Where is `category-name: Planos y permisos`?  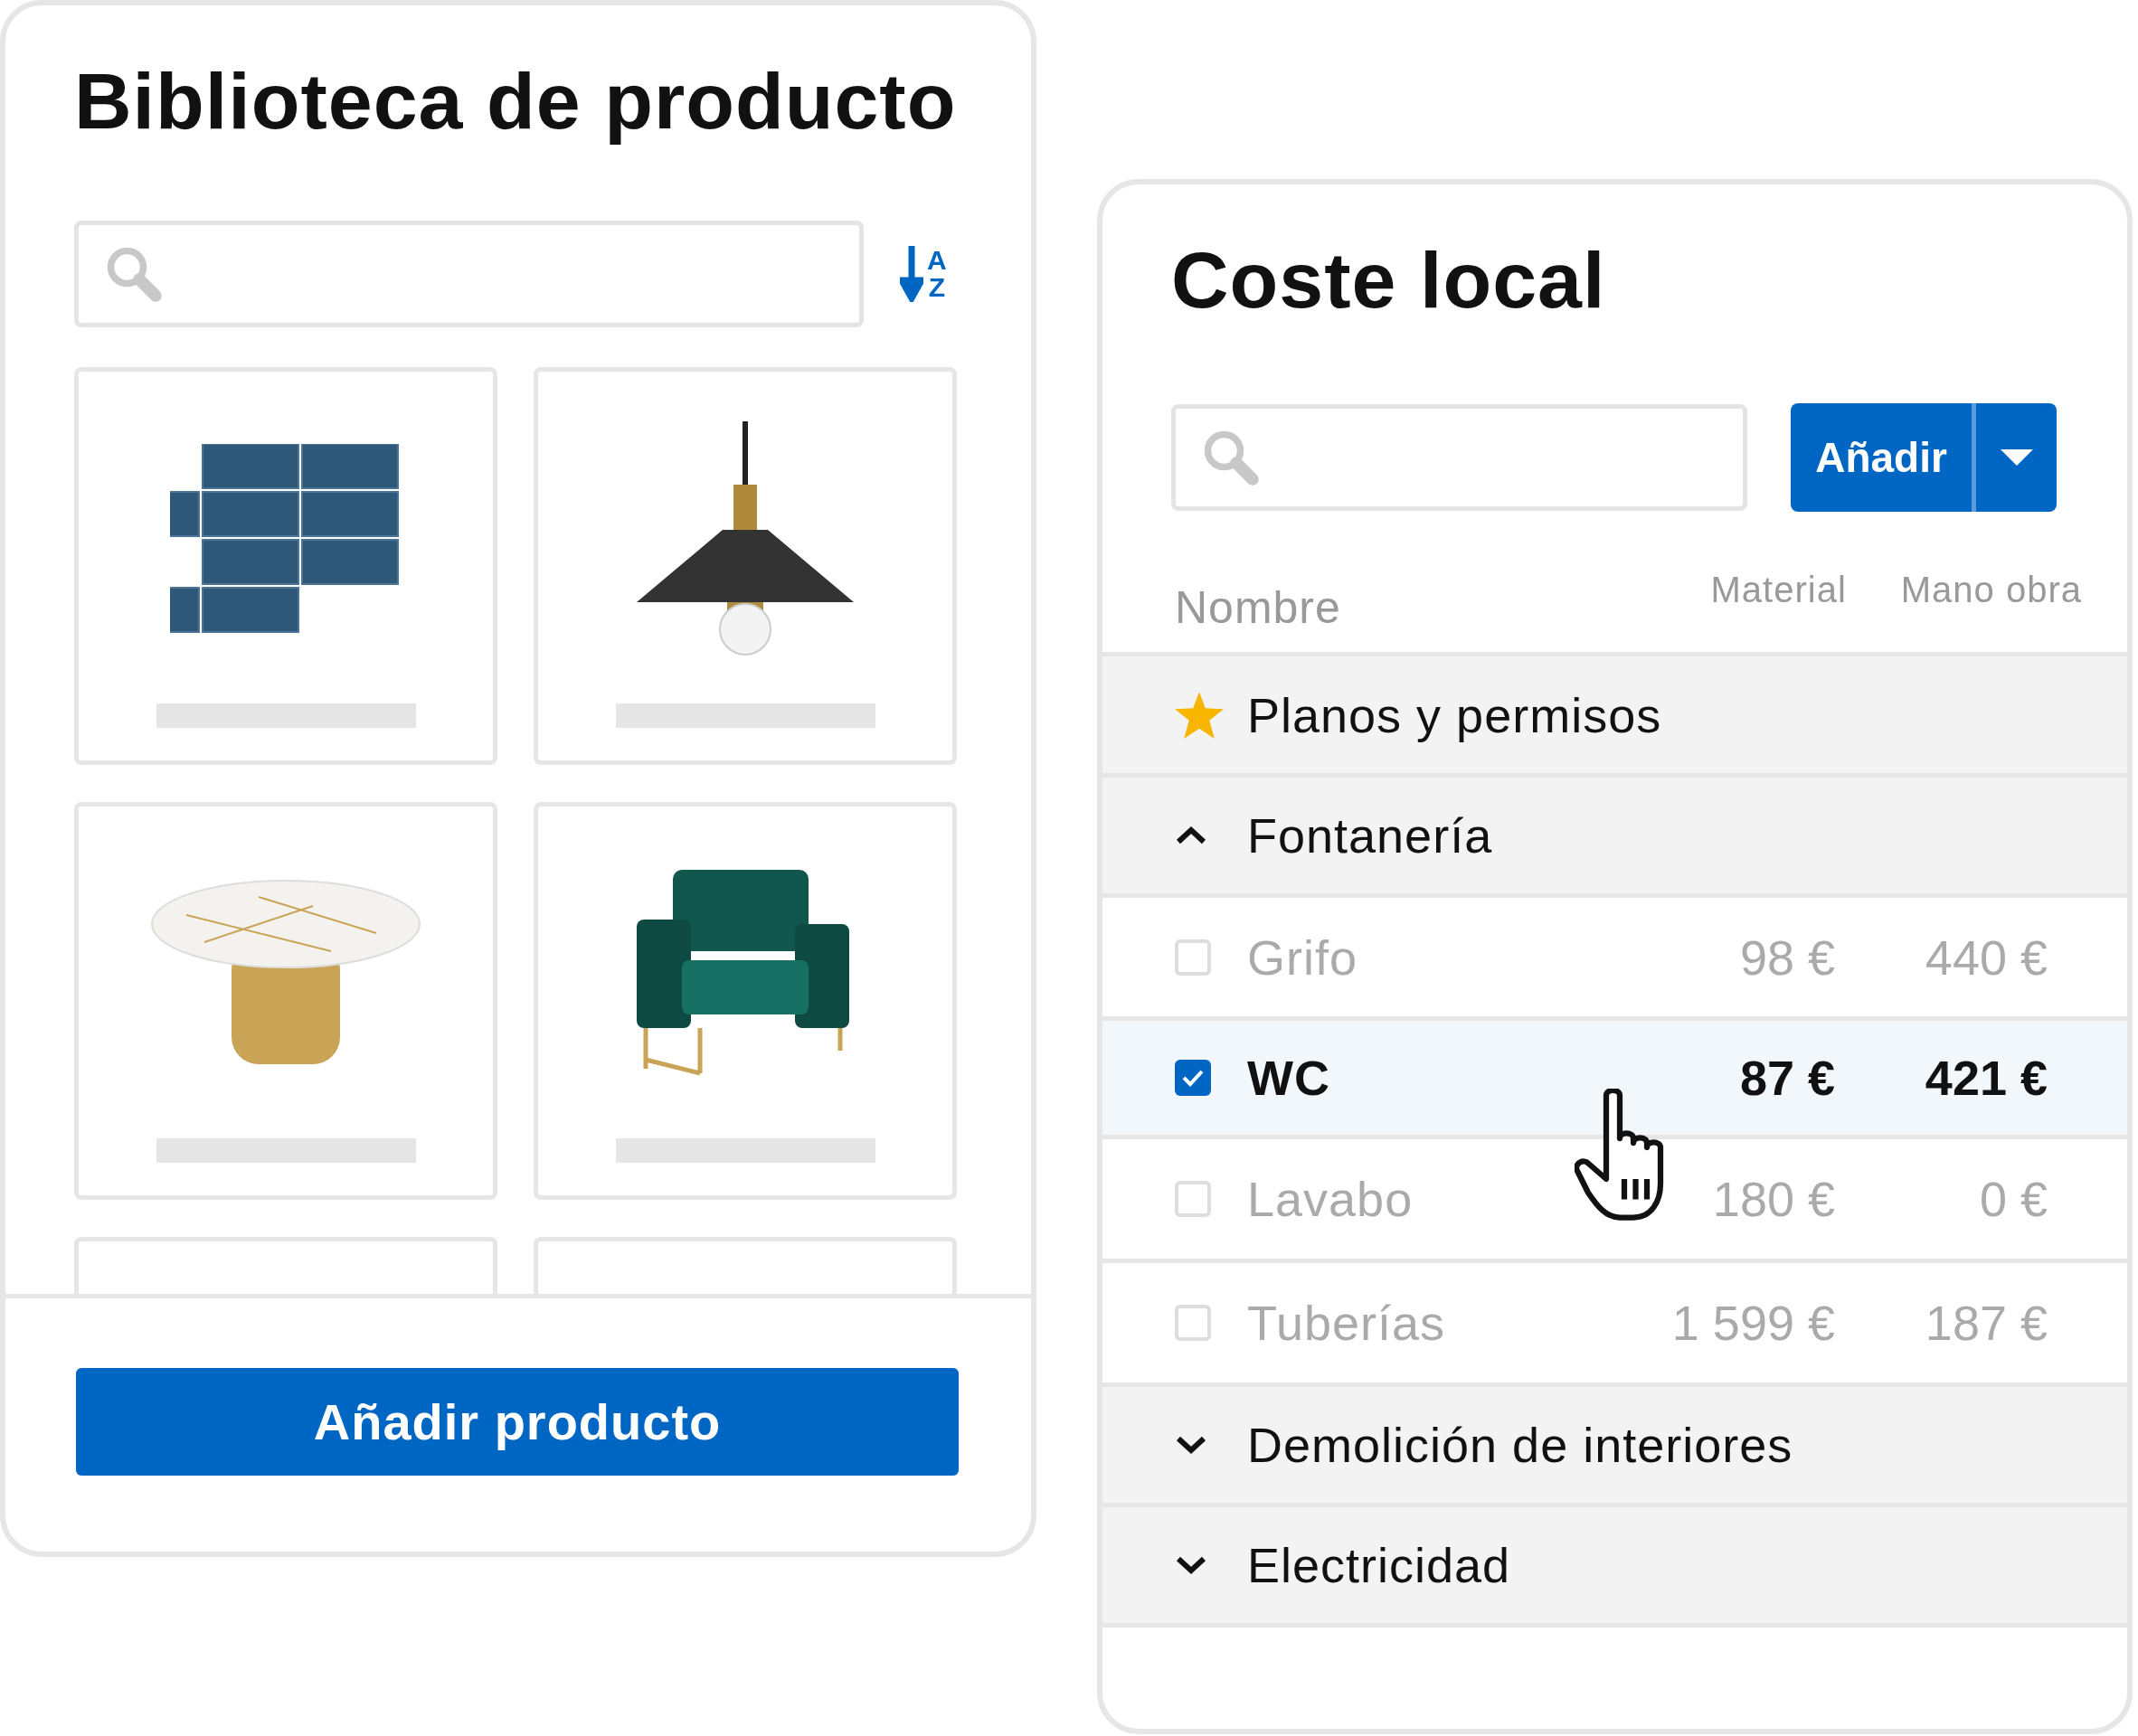 category-name: Planos y permisos is located at coordinates (1455, 714).